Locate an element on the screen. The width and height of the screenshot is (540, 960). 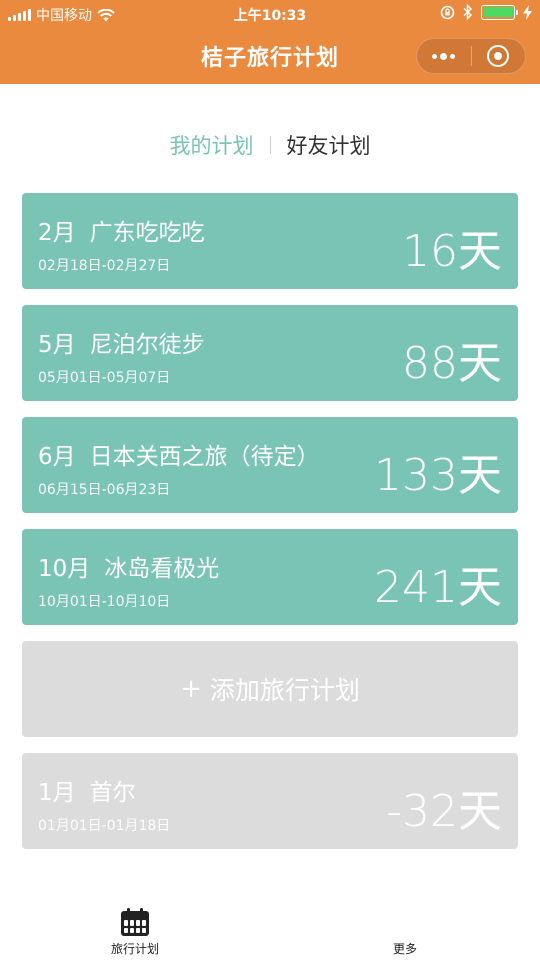
plan-days-countdown: 88天 is located at coordinates (452, 363).